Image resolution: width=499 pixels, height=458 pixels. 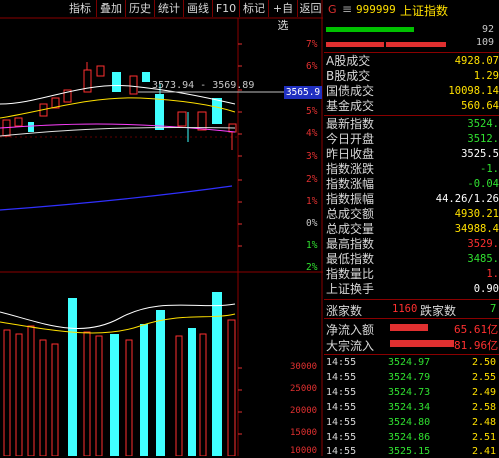 What do you see at coordinates (422, 343) in the screenshot?
I see `block-inflow-bar` at bounding box center [422, 343].